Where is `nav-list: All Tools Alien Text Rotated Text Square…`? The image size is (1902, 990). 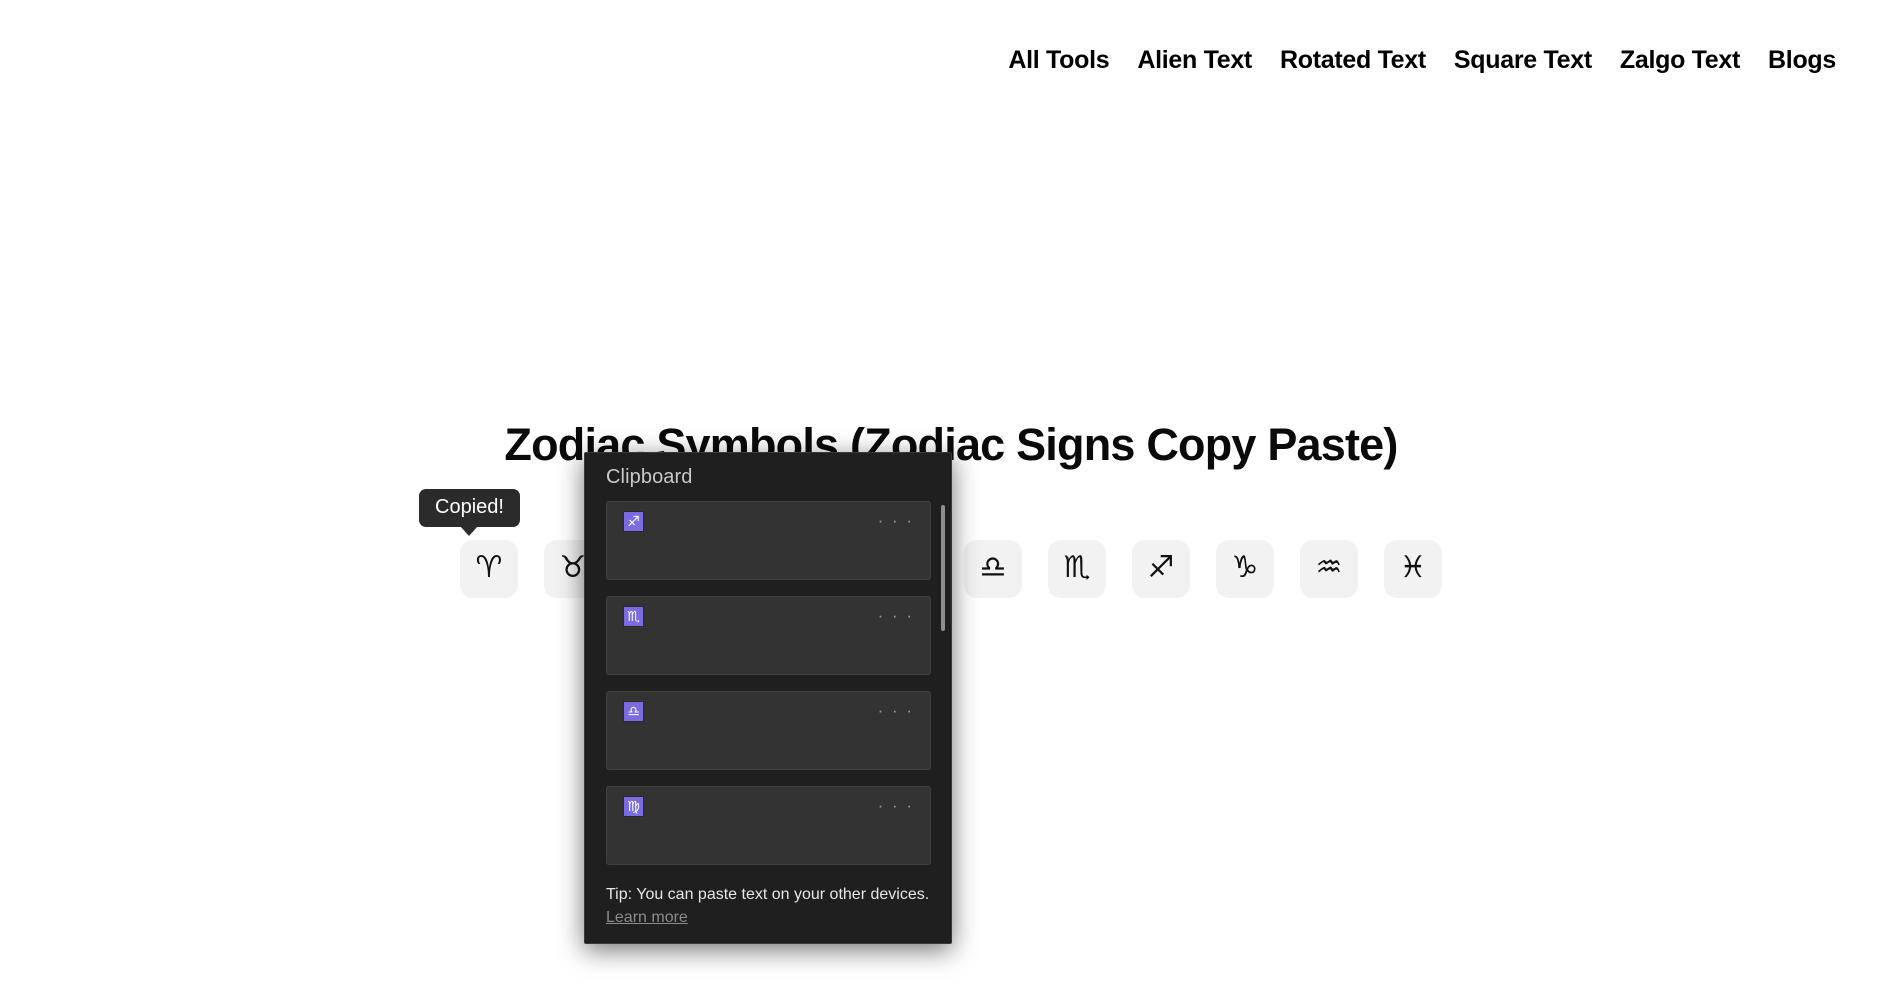 nav-list: All Tools Alien Text Rotated Text Square… is located at coordinates (1422, 60).